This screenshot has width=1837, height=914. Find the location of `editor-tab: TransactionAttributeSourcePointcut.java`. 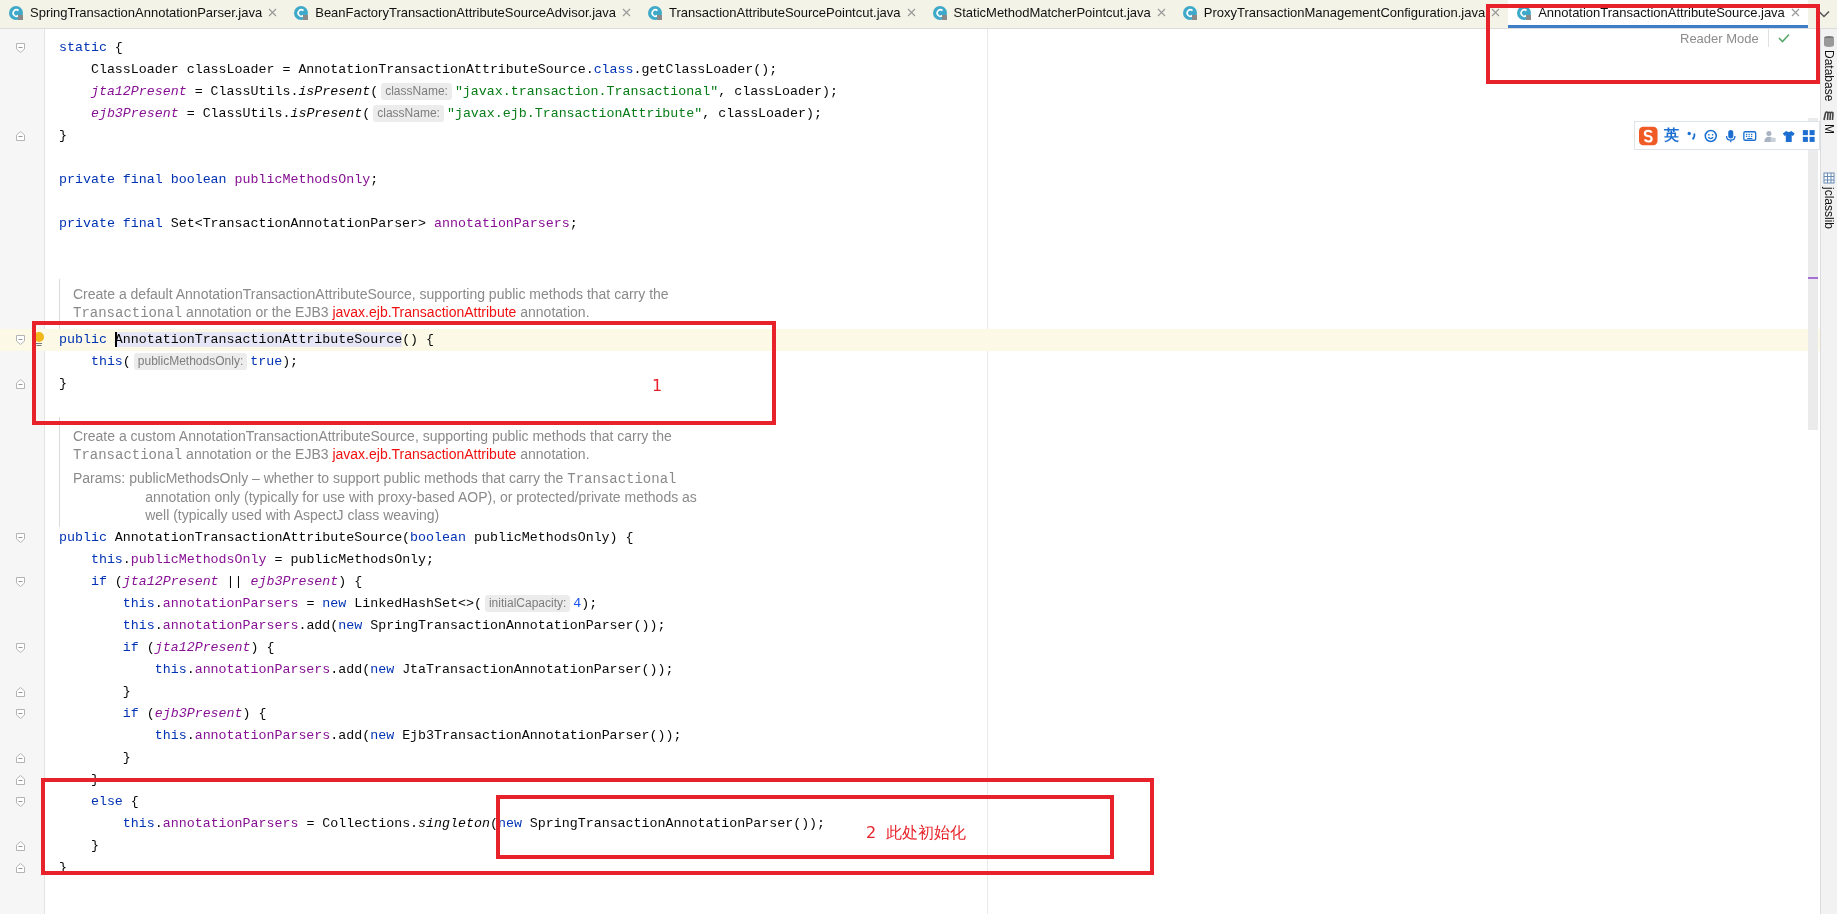

editor-tab: TransactionAttributeSourcePointcut.java is located at coordinates (781, 14).